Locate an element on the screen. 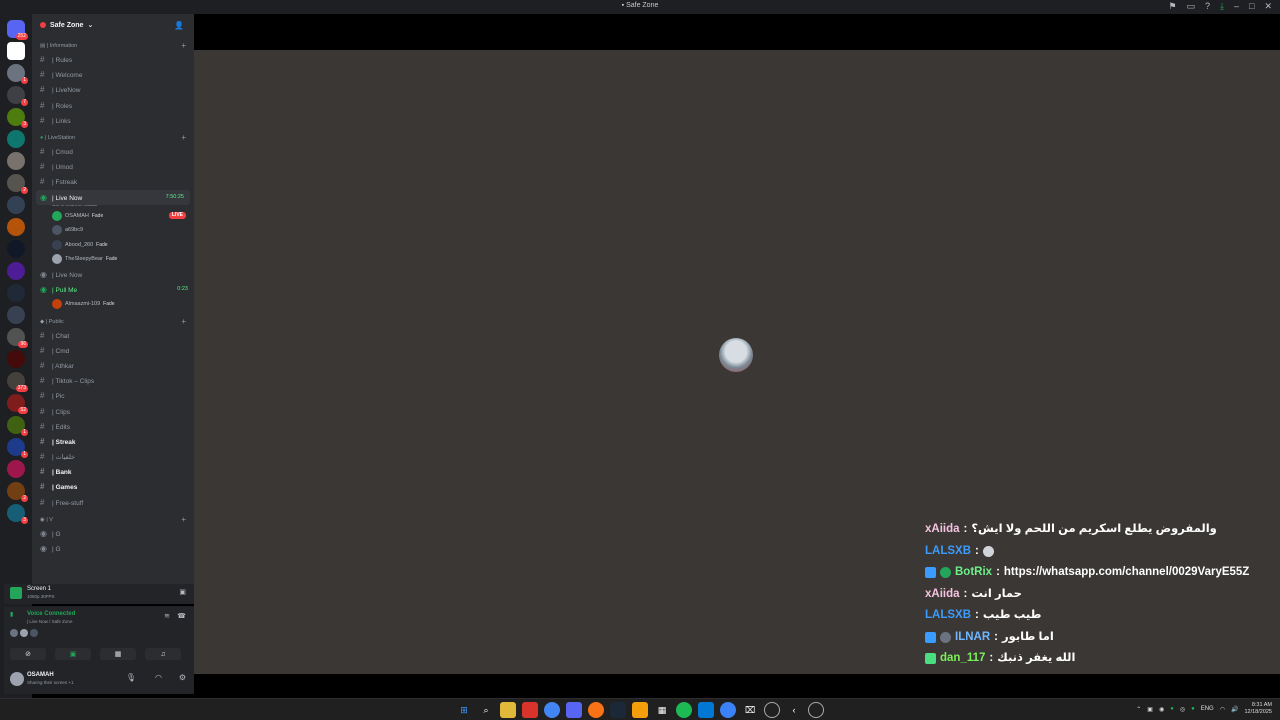 The height and width of the screenshot is (720, 1280). windows-start-icon: ⊞ is located at coordinates (464, 710).